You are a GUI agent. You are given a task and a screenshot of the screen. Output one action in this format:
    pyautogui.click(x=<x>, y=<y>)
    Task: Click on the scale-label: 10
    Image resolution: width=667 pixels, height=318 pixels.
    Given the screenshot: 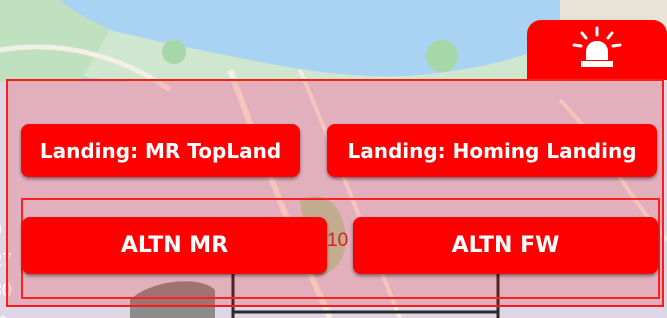 What is the action you would take?
    pyautogui.click(x=338, y=240)
    